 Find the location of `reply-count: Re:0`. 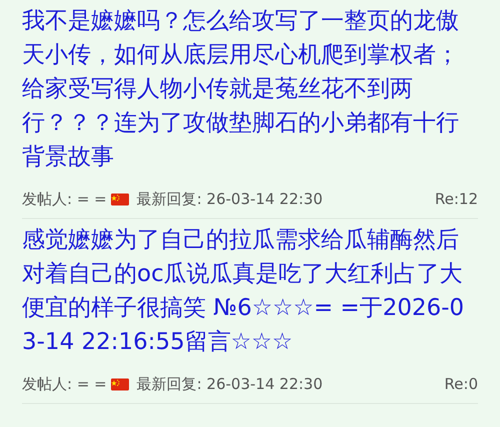

reply-count: Re:0 is located at coordinates (461, 384).